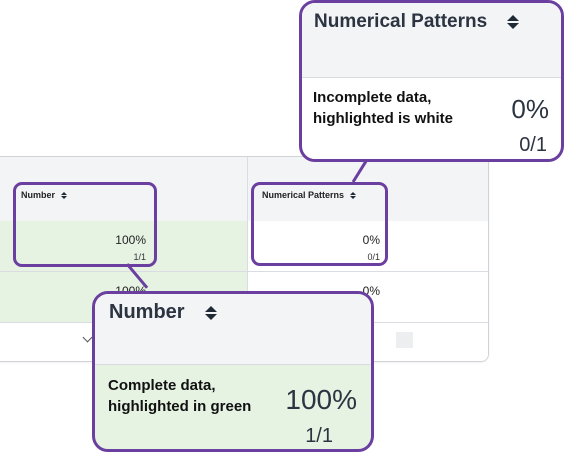 Image resolution: width=569 pixels, height=457 pixels. What do you see at coordinates (530, 109) in the screenshot?
I see `callout-percent: 0%` at bounding box center [530, 109].